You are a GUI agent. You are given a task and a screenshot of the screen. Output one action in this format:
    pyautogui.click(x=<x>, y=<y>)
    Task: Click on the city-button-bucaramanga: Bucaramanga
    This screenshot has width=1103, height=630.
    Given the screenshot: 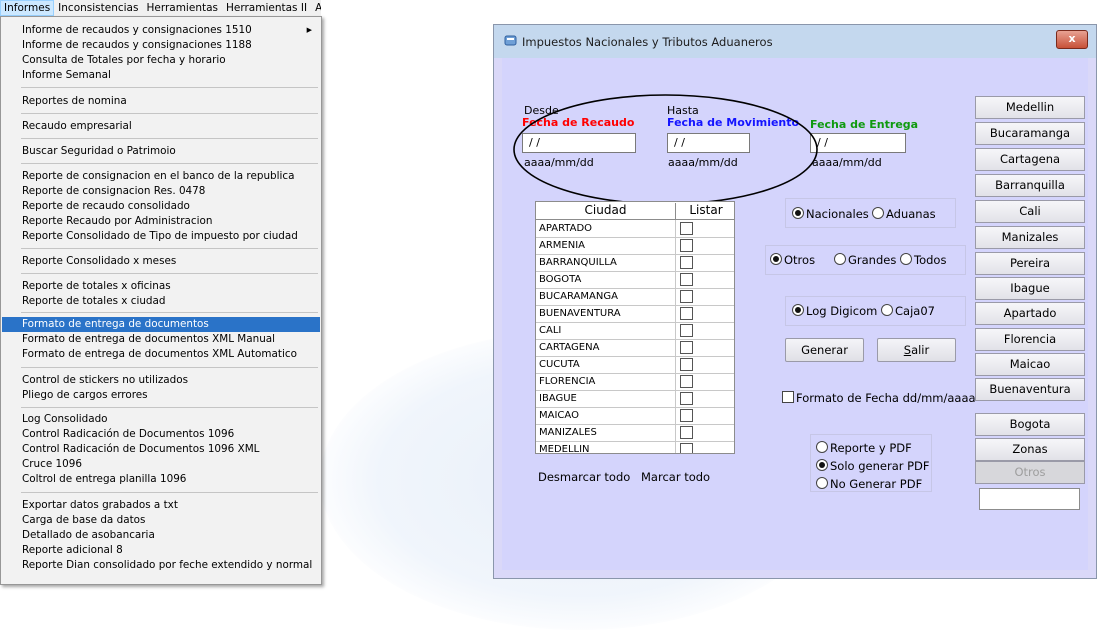 What is the action you would take?
    pyautogui.click(x=1030, y=133)
    